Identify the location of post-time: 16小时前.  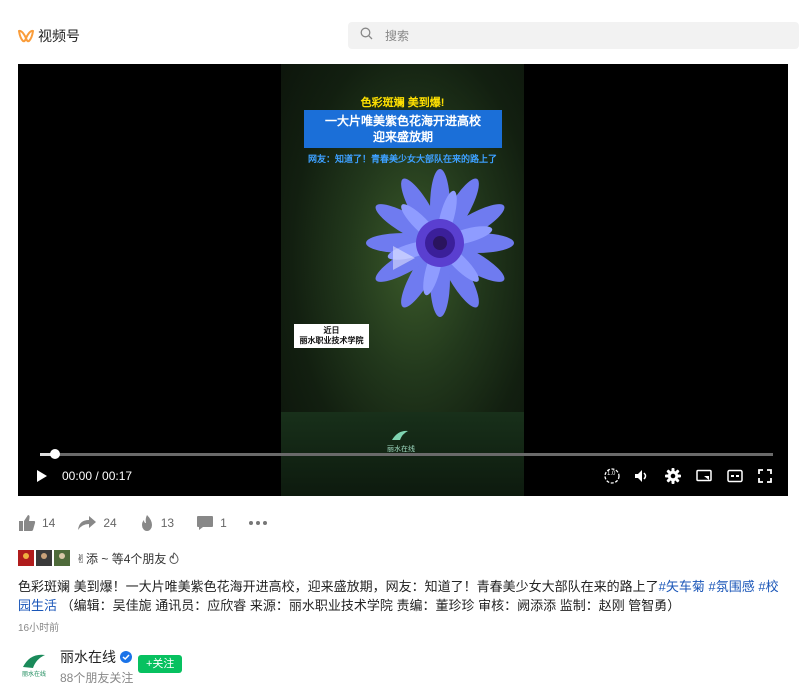
(39, 628).